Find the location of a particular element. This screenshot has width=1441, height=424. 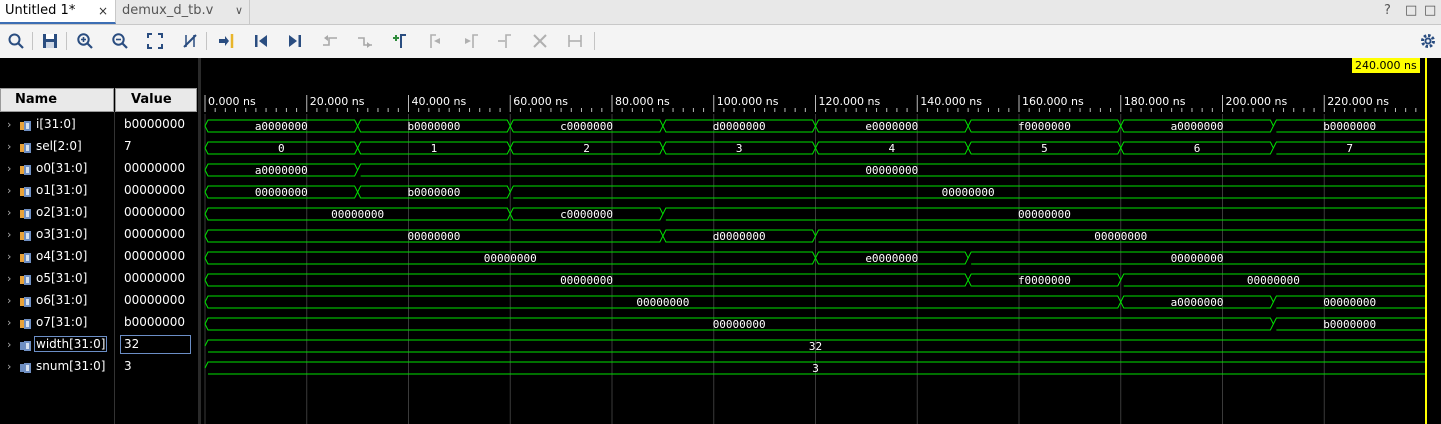

go-to-cursor-icon is located at coordinates (226, 41).